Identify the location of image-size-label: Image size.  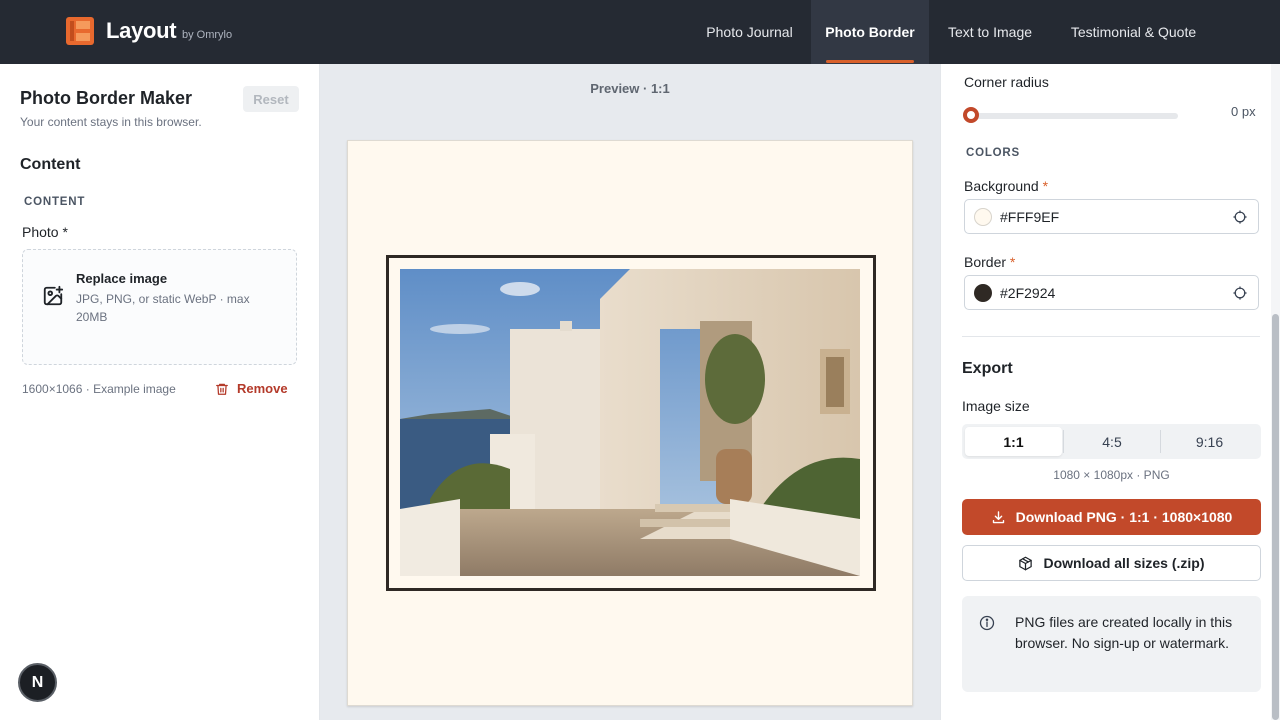
(996, 406).